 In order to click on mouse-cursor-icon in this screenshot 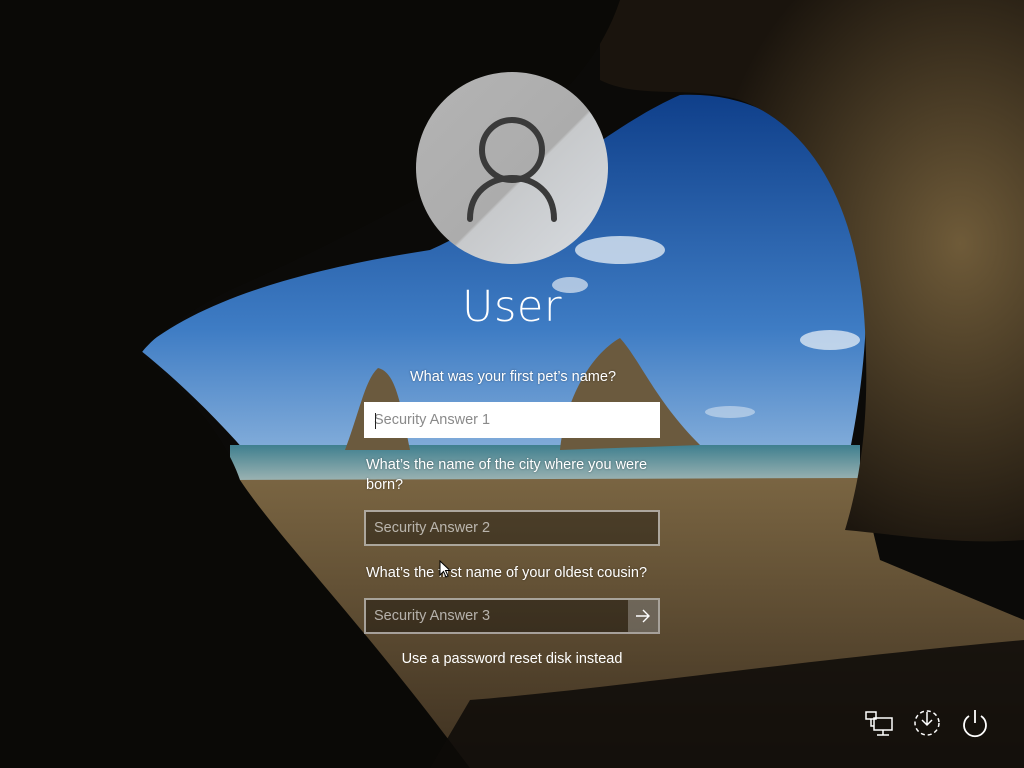, I will do `click(445, 569)`.